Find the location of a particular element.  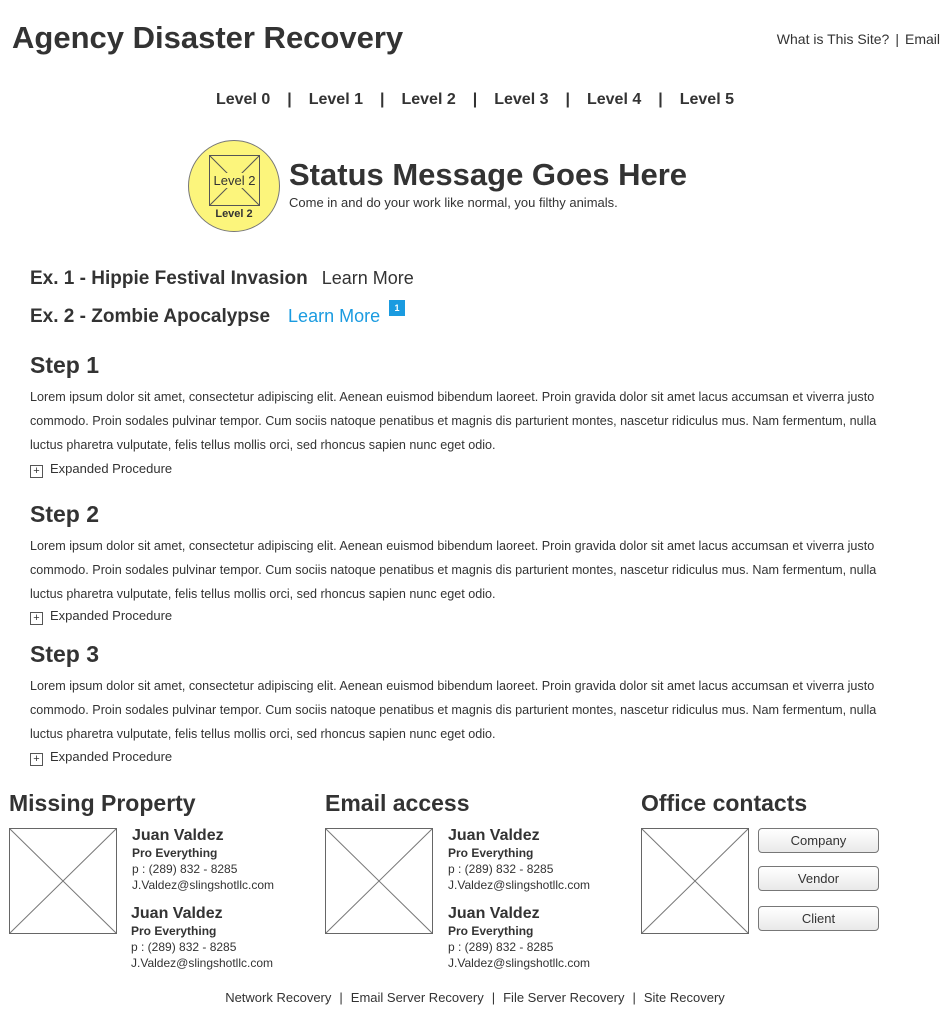

company-button: Company is located at coordinates (818, 840).